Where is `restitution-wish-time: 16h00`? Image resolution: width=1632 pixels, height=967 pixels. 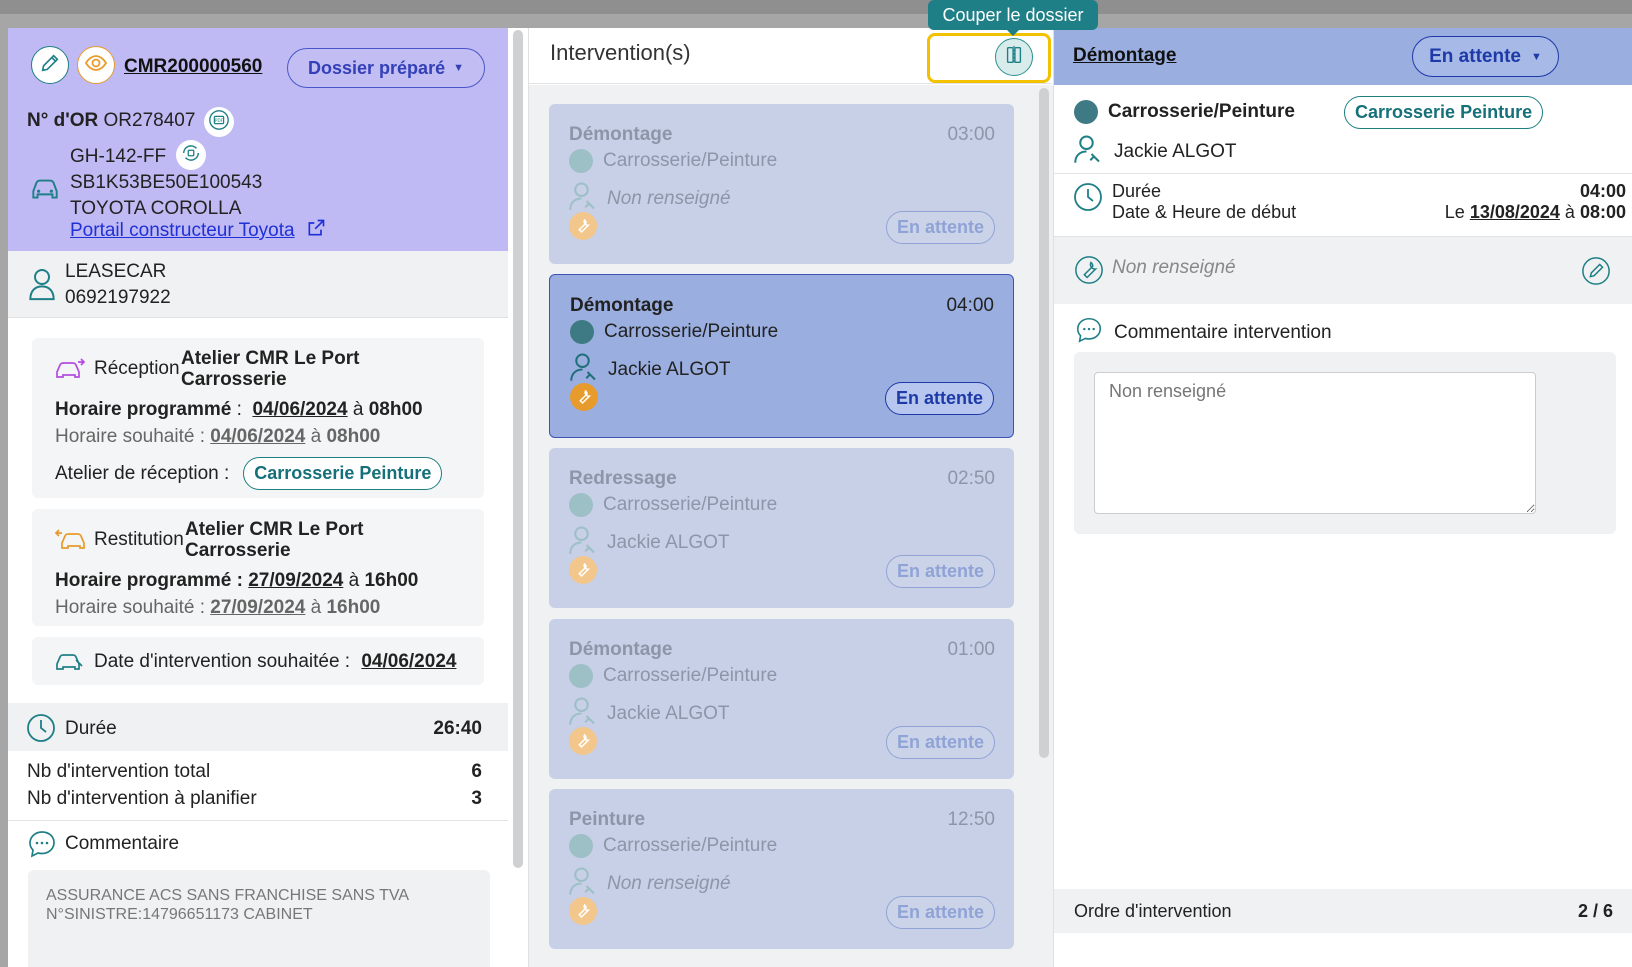 restitution-wish-time: 16h00 is located at coordinates (353, 607).